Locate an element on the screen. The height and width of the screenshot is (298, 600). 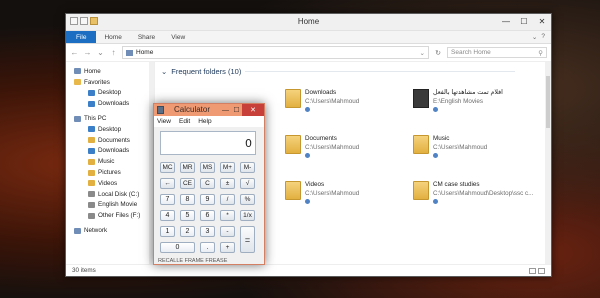
sidebar-item: Network is located at coordinates (110, 230).